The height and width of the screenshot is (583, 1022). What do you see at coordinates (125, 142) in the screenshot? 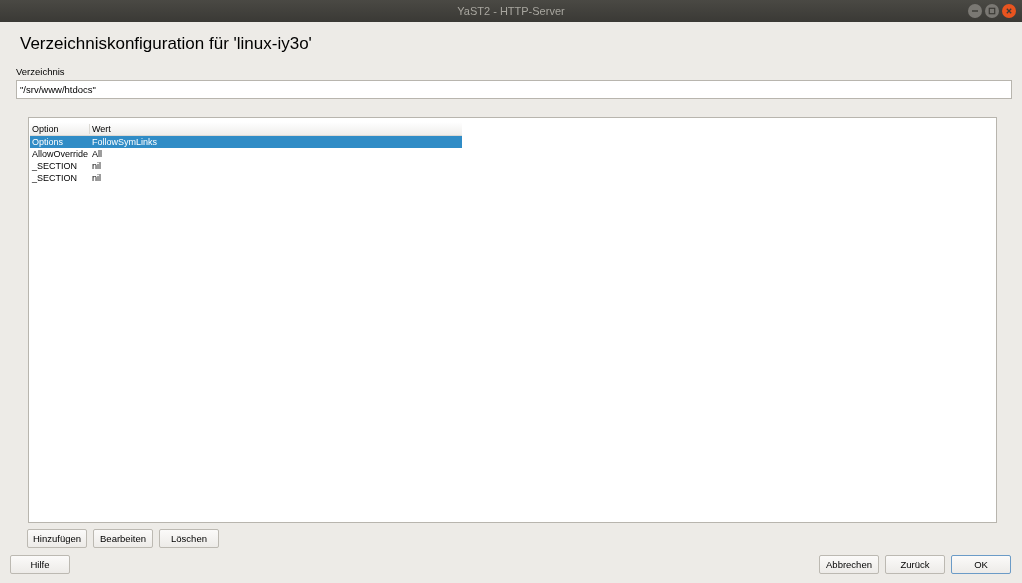
I see `table-cell-text: FollowSymLinks` at bounding box center [125, 142].